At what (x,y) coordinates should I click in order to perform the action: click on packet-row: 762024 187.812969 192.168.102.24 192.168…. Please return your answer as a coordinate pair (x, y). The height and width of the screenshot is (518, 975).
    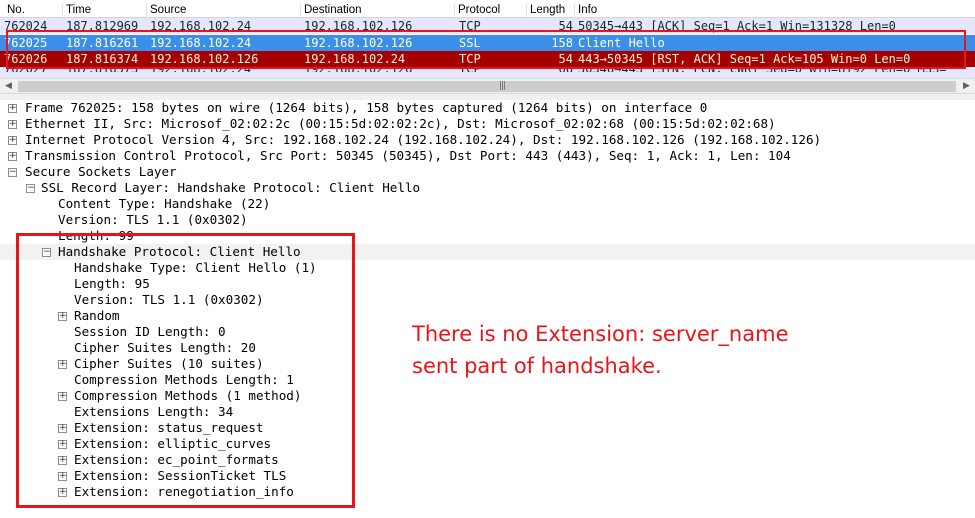
    Looking at the image, I should click on (487, 26).